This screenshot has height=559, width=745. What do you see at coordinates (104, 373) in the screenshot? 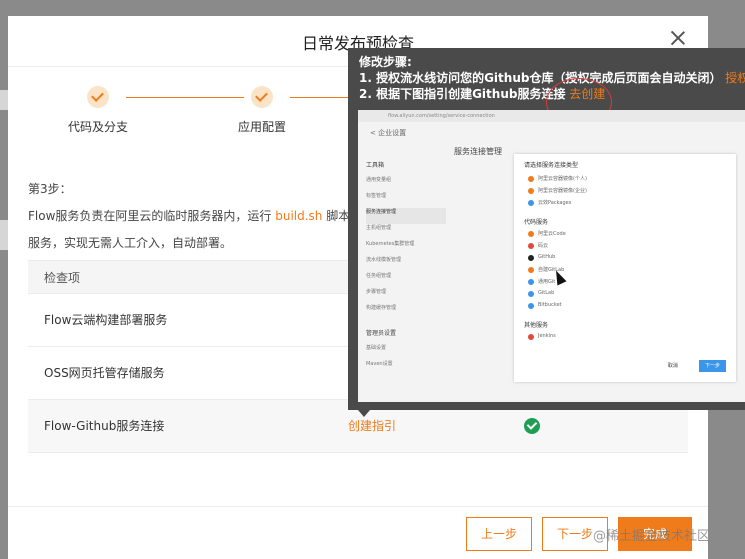
I see `row-name: OSS网页托管存储服务` at bounding box center [104, 373].